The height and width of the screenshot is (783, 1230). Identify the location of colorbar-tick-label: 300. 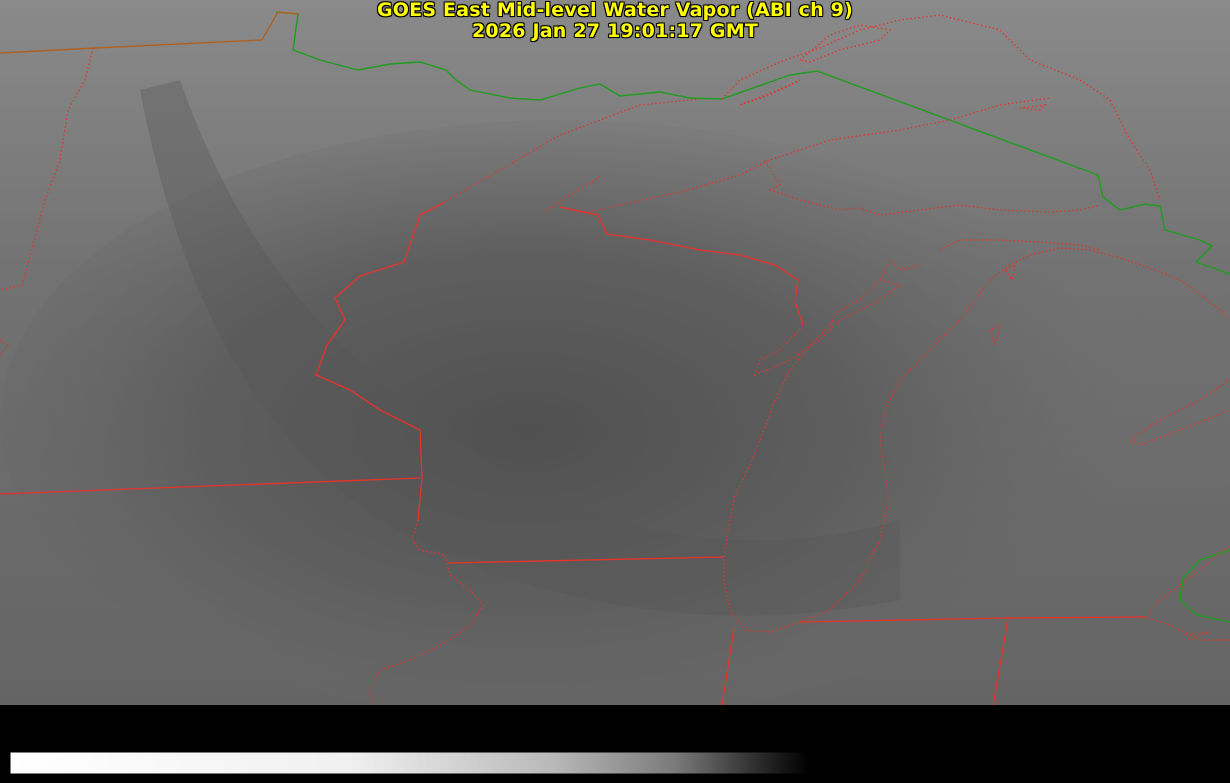
(1002, 733).